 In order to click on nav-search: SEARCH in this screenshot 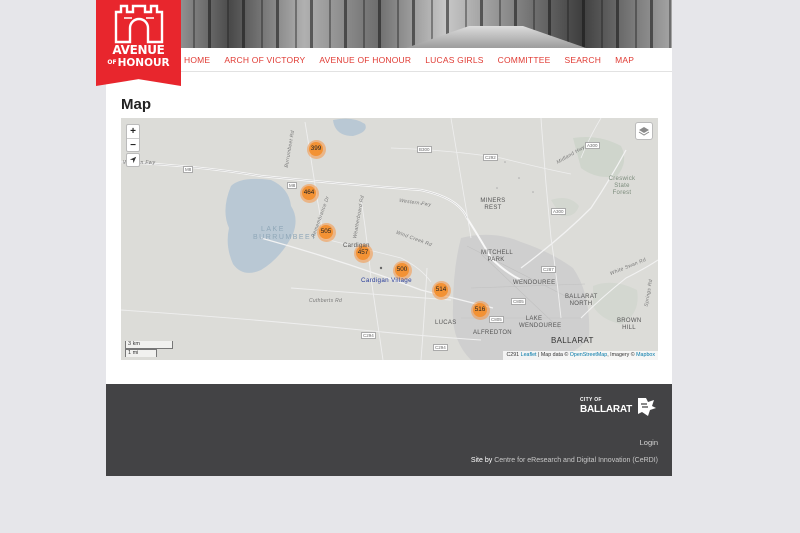, I will do `click(582, 60)`.